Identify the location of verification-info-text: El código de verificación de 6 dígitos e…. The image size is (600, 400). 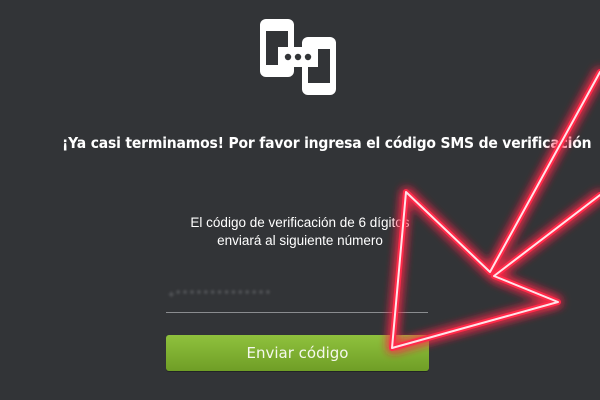
(300, 232).